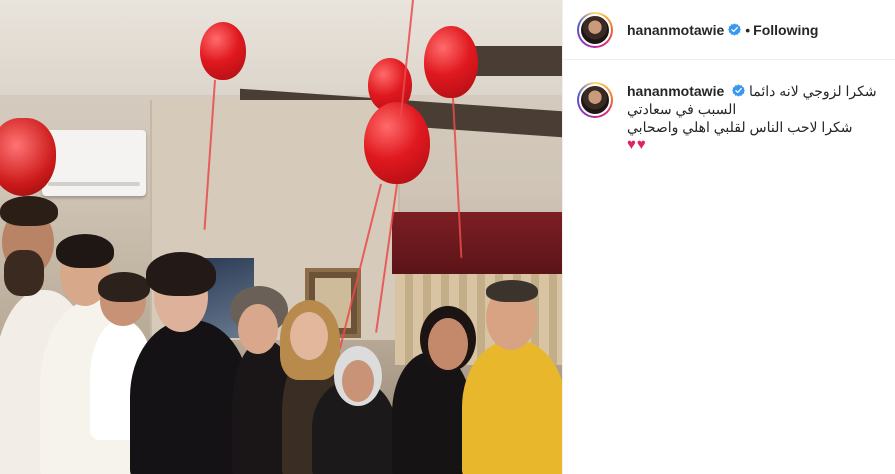 The image size is (895, 474). Describe the element at coordinates (813, 91) in the screenshot. I see `caption-text-line: شكرا لزوجي لانه دائما` at that location.